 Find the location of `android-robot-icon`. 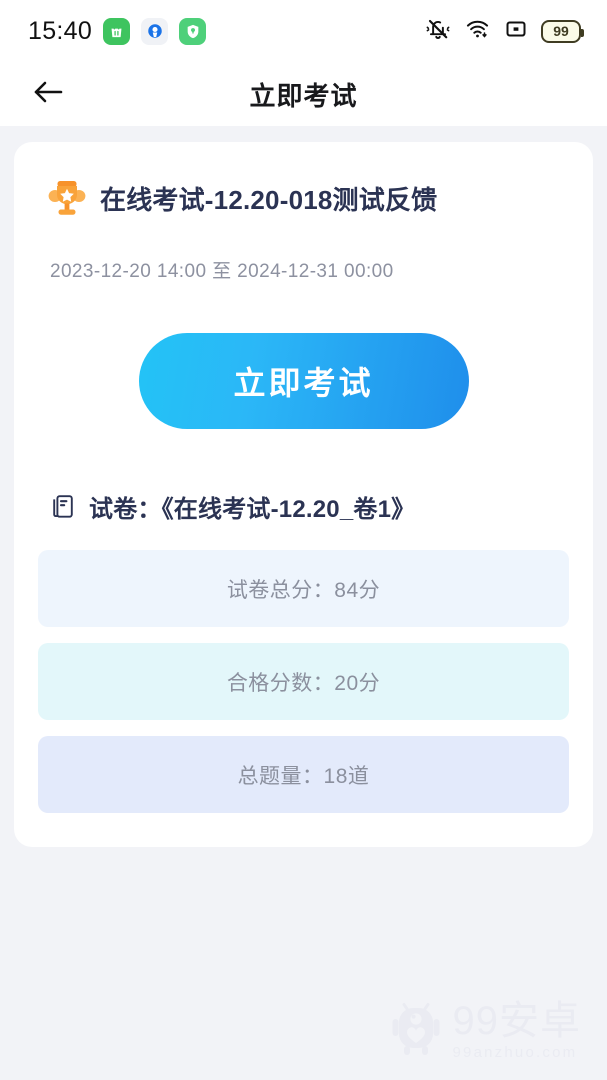

android-robot-icon is located at coordinates (416, 1030).